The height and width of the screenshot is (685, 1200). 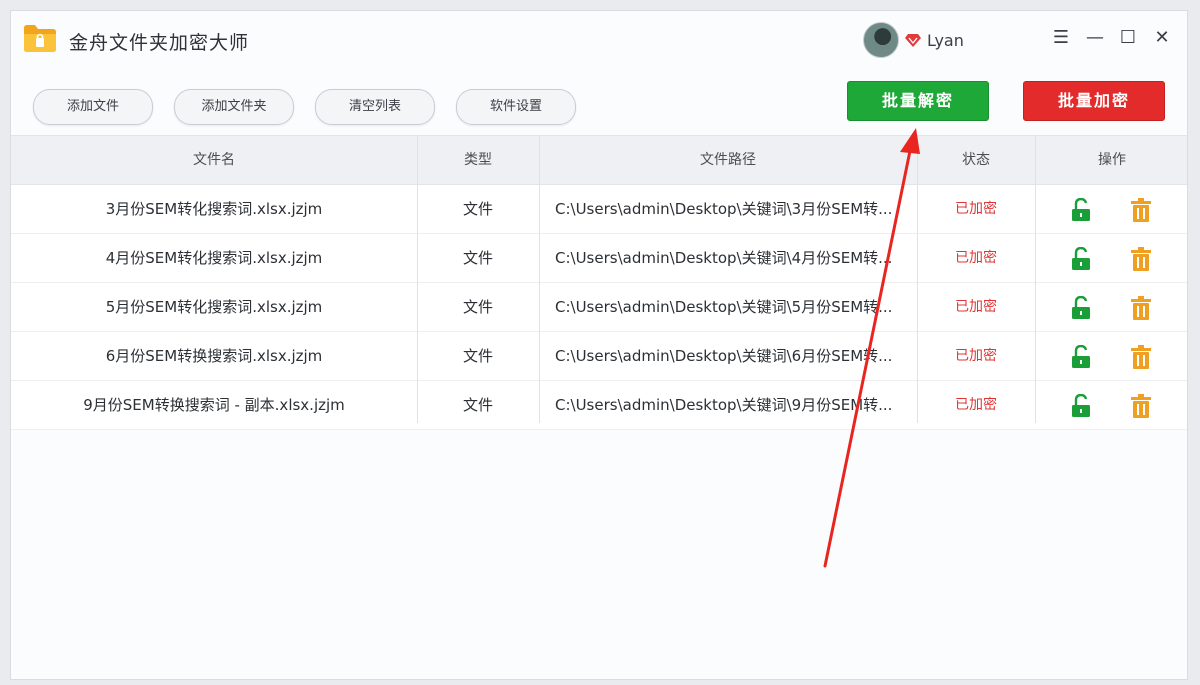 What do you see at coordinates (214, 209) in the screenshot?
I see `cell-file-name: 3月份SEM转化搜索词.xlsx.jzjm` at bounding box center [214, 209].